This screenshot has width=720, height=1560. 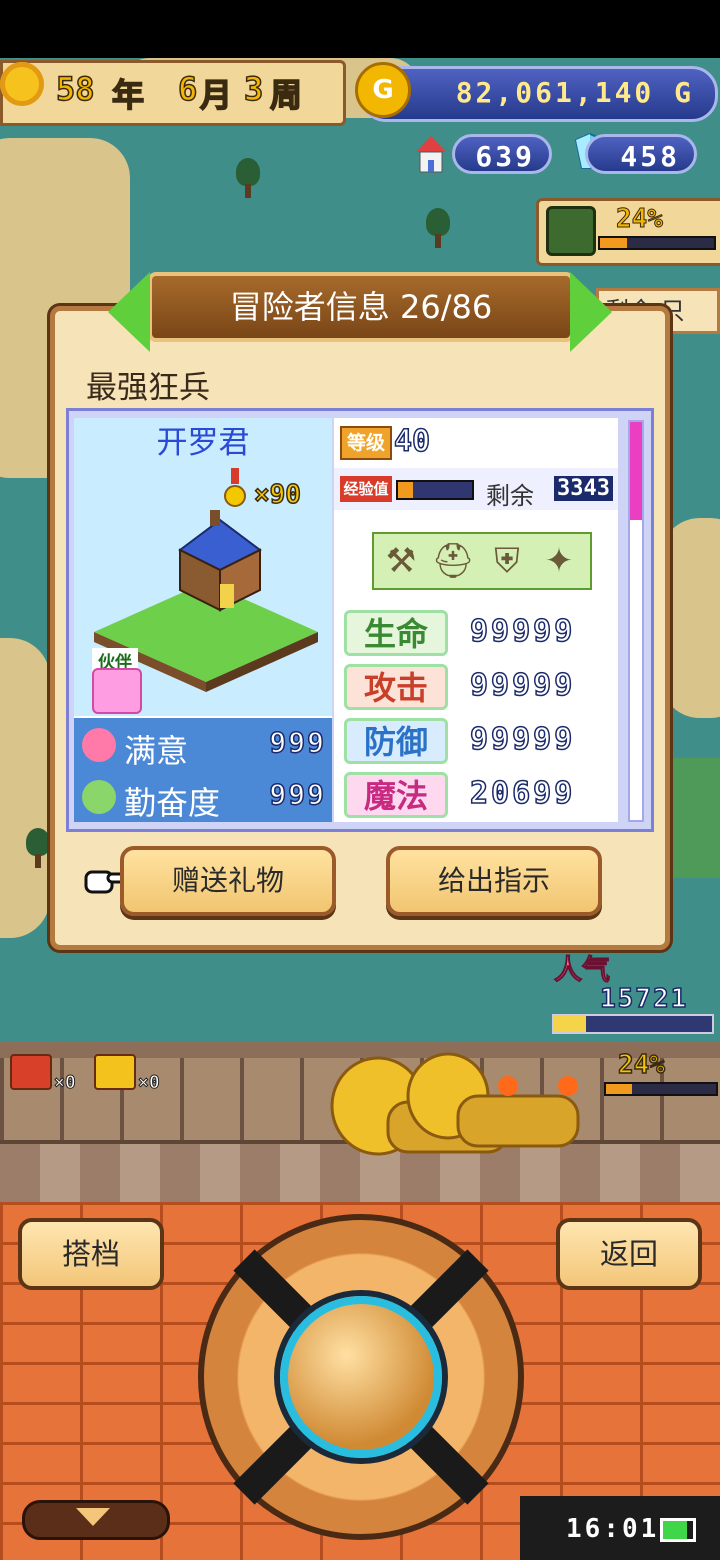 I want to click on gold-coin-icon: G, so click(x=383, y=90).